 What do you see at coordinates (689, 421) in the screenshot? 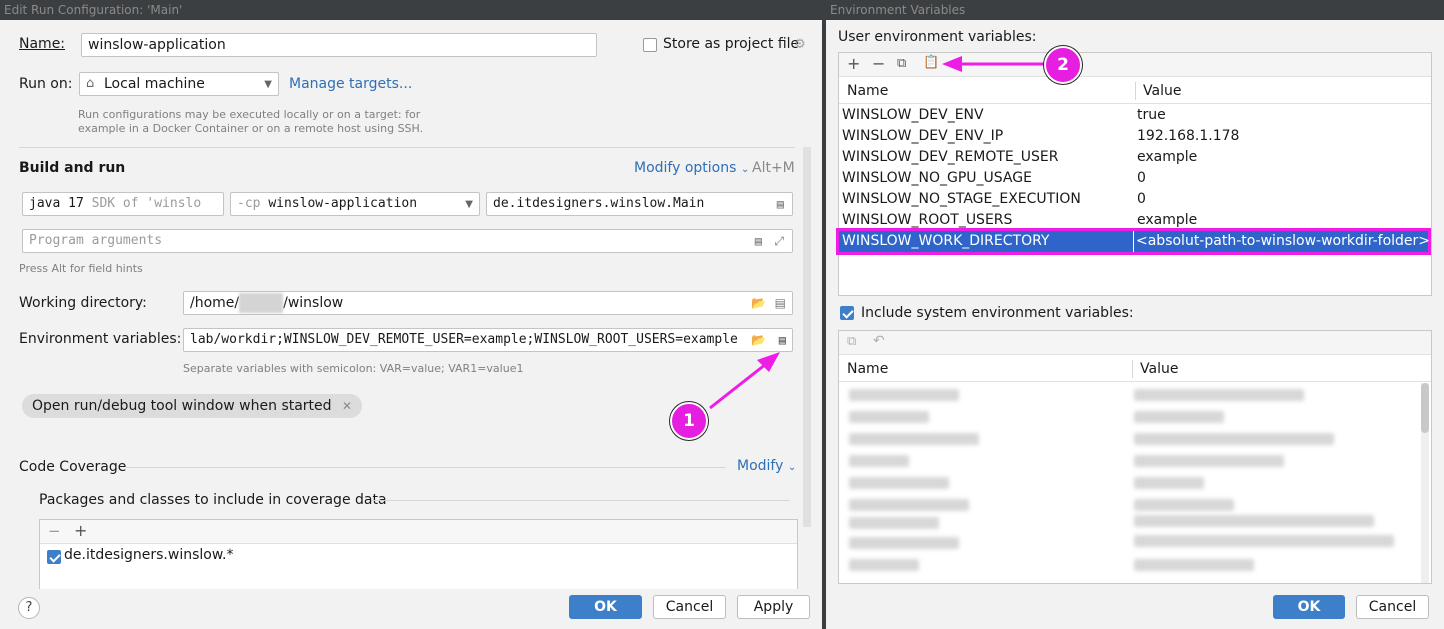
I see `annotation-badge-1: 1` at bounding box center [689, 421].